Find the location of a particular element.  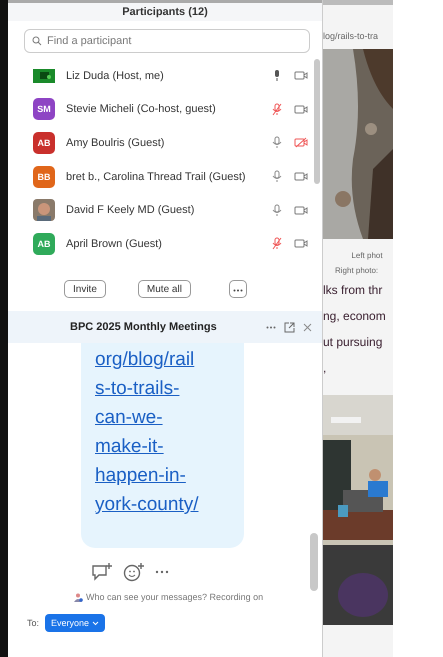

video-off-icon is located at coordinates (301, 142).